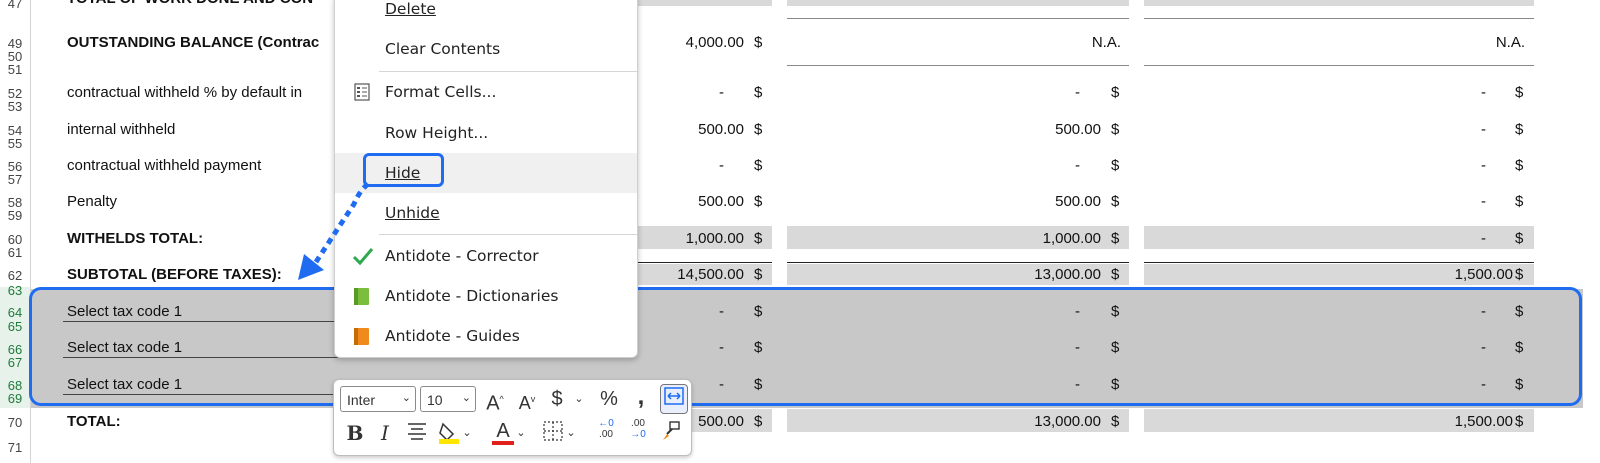 Image resolution: width=1600 pixels, height=463 pixels. Describe the element at coordinates (486, 336) in the screenshot. I see `menu-item-antidote-guides: Antidote - Guides` at that location.